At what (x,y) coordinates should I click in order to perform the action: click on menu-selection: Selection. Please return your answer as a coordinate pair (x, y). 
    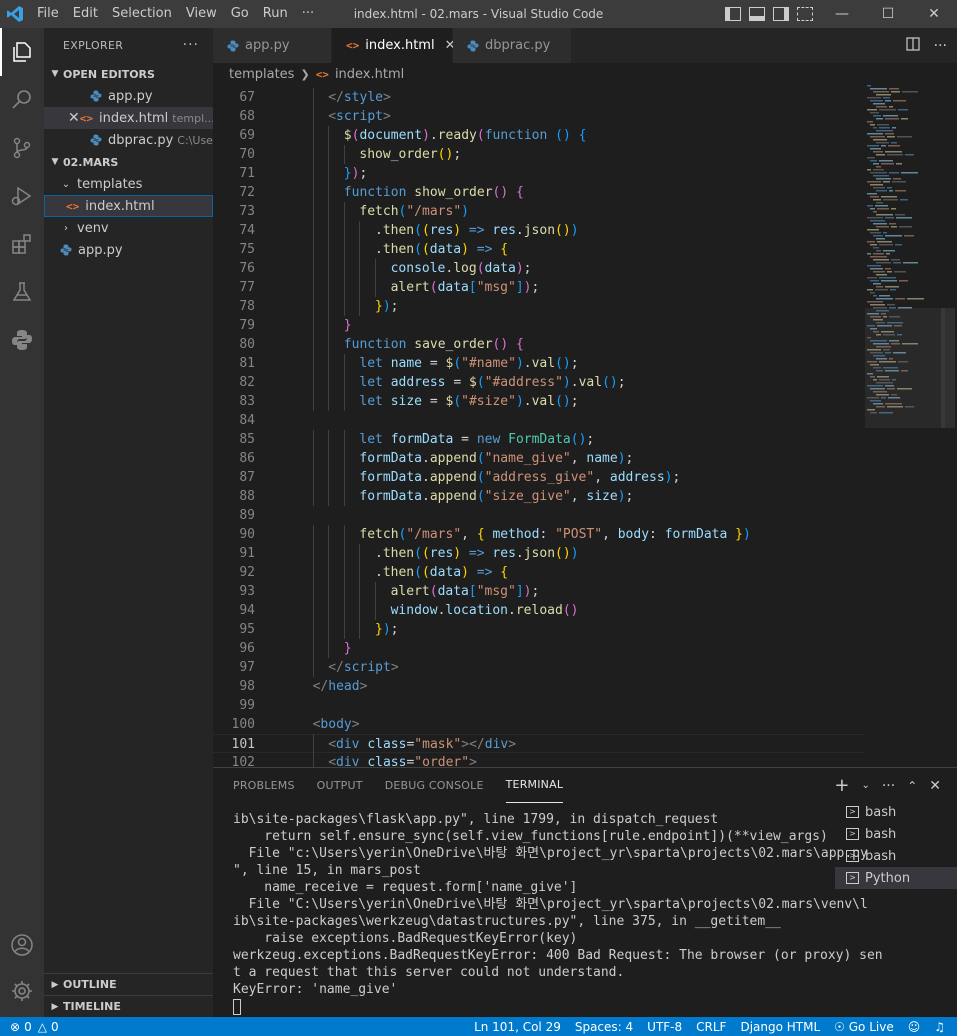
    Looking at the image, I should click on (142, 14).